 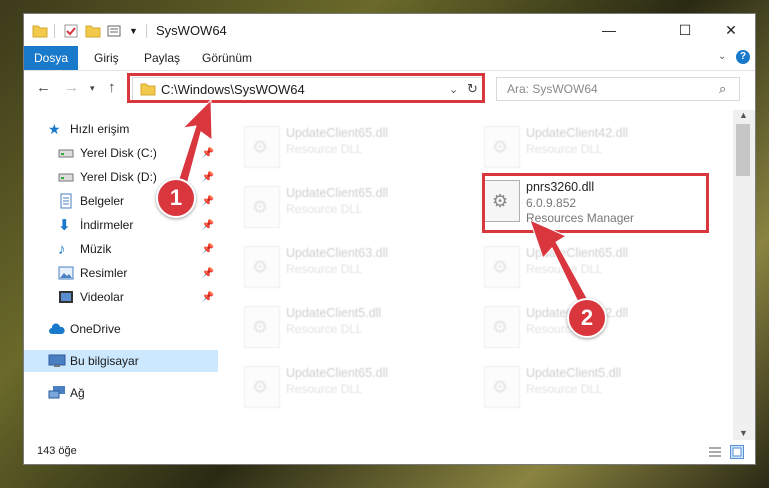 I want to click on nav-music: ♪ Müzik 📌, so click(x=121, y=249).